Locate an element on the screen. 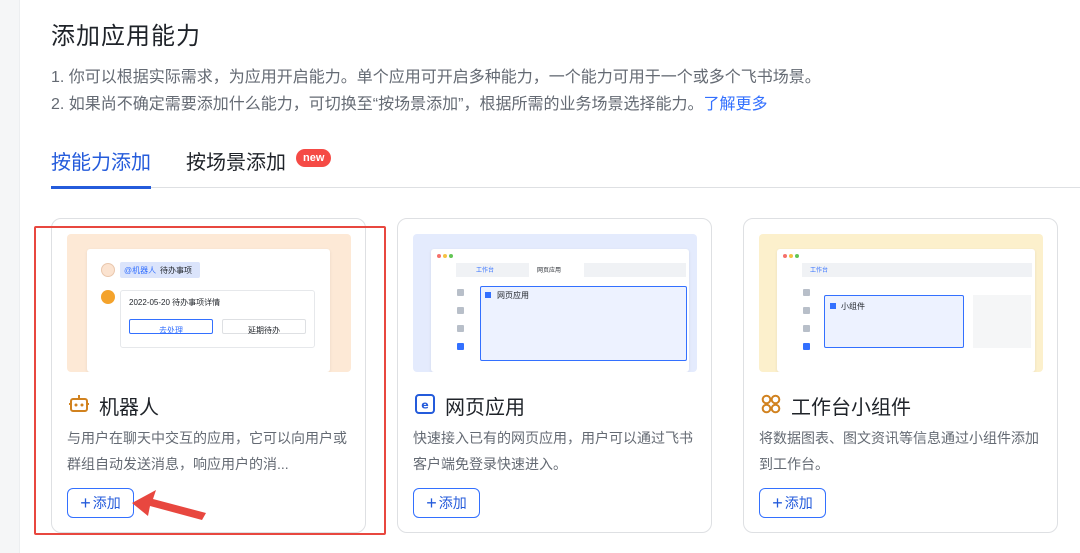  card-description: 将数据图表、图文资讯等信息通过小组件添加到工作台。 is located at coordinates (899, 451).